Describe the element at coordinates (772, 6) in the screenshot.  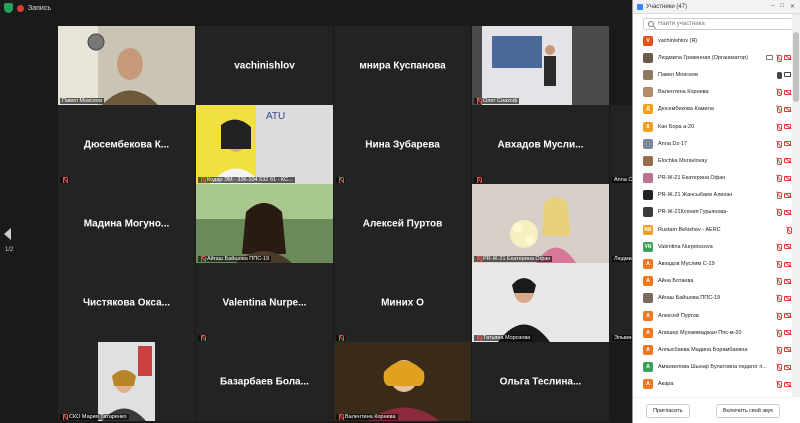
I see `minimize-button: –` at that location.